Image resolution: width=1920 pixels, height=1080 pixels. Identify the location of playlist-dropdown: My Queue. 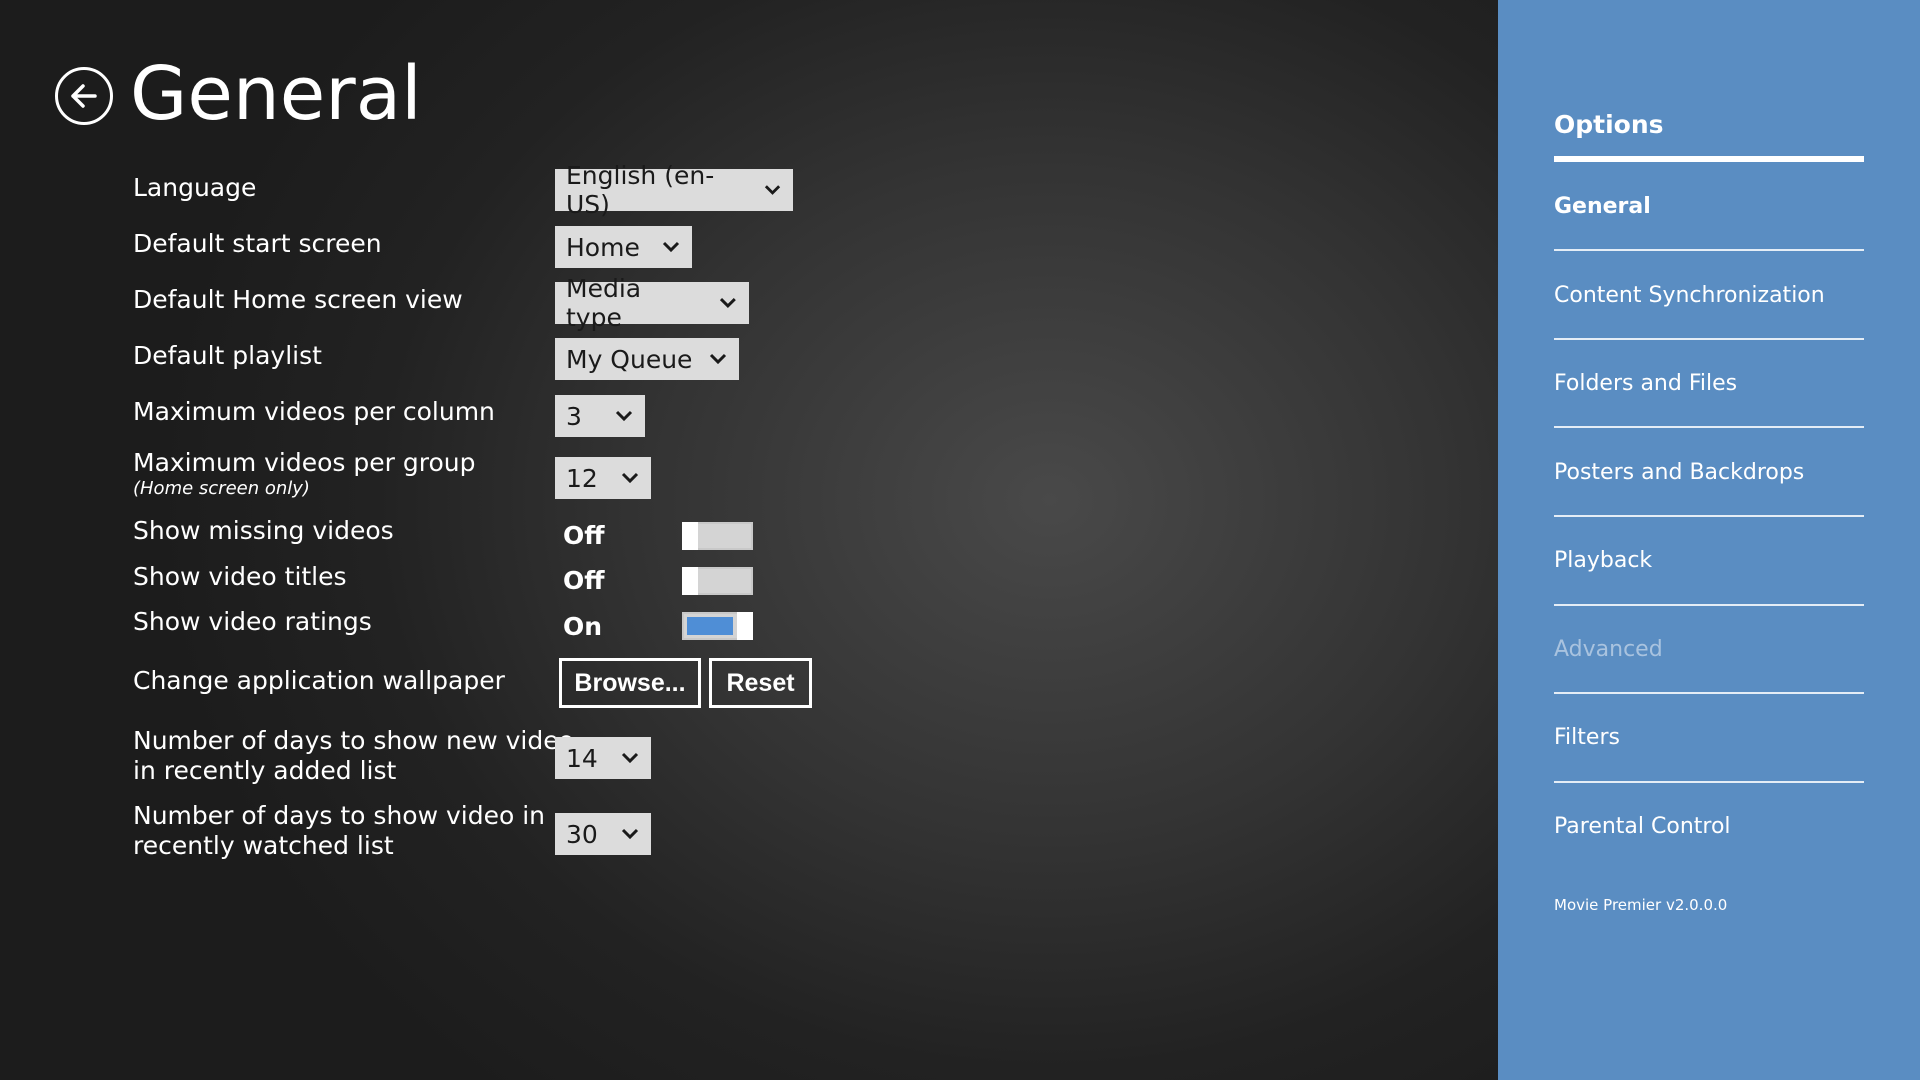
(647, 359).